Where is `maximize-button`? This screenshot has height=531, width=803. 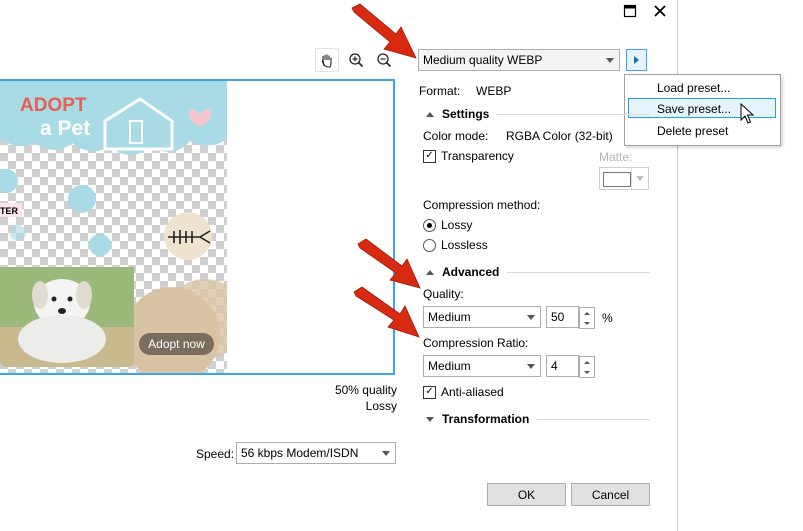
maximize-button is located at coordinates (630, 11).